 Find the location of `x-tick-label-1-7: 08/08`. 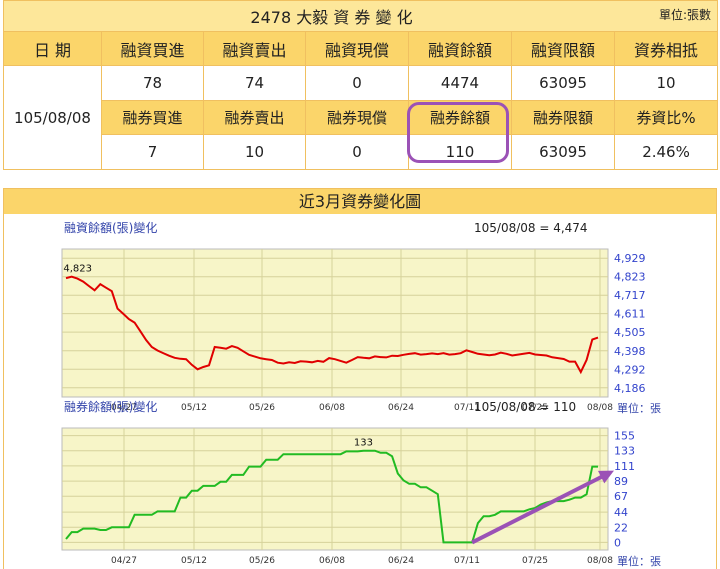

x-tick-label-1-7: 08/08 is located at coordinates (600, 561).